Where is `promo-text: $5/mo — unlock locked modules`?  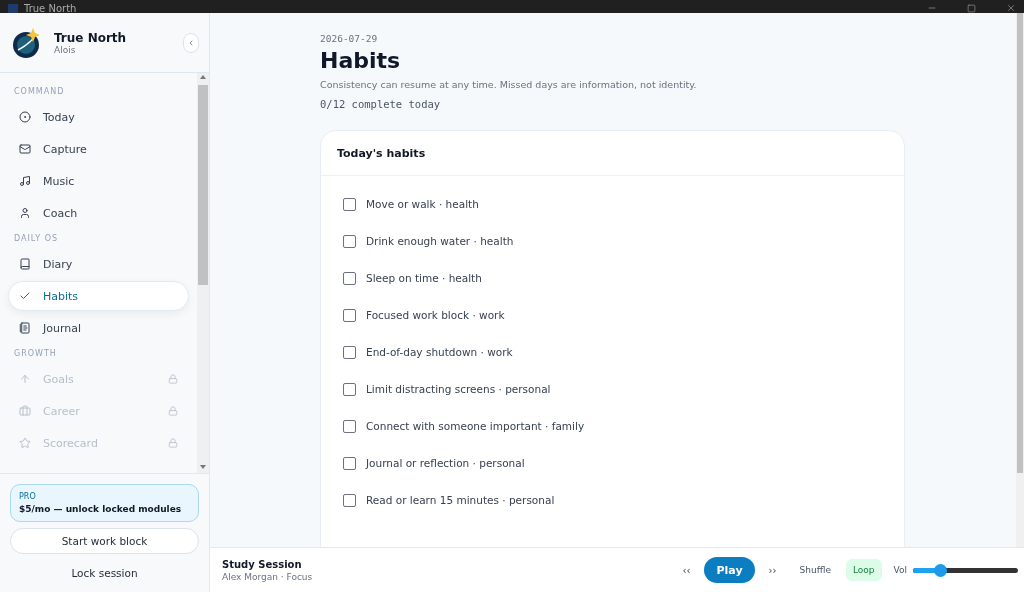
promo-text: $5/mo — unlock locked modules is located at coordinates (101, 509).